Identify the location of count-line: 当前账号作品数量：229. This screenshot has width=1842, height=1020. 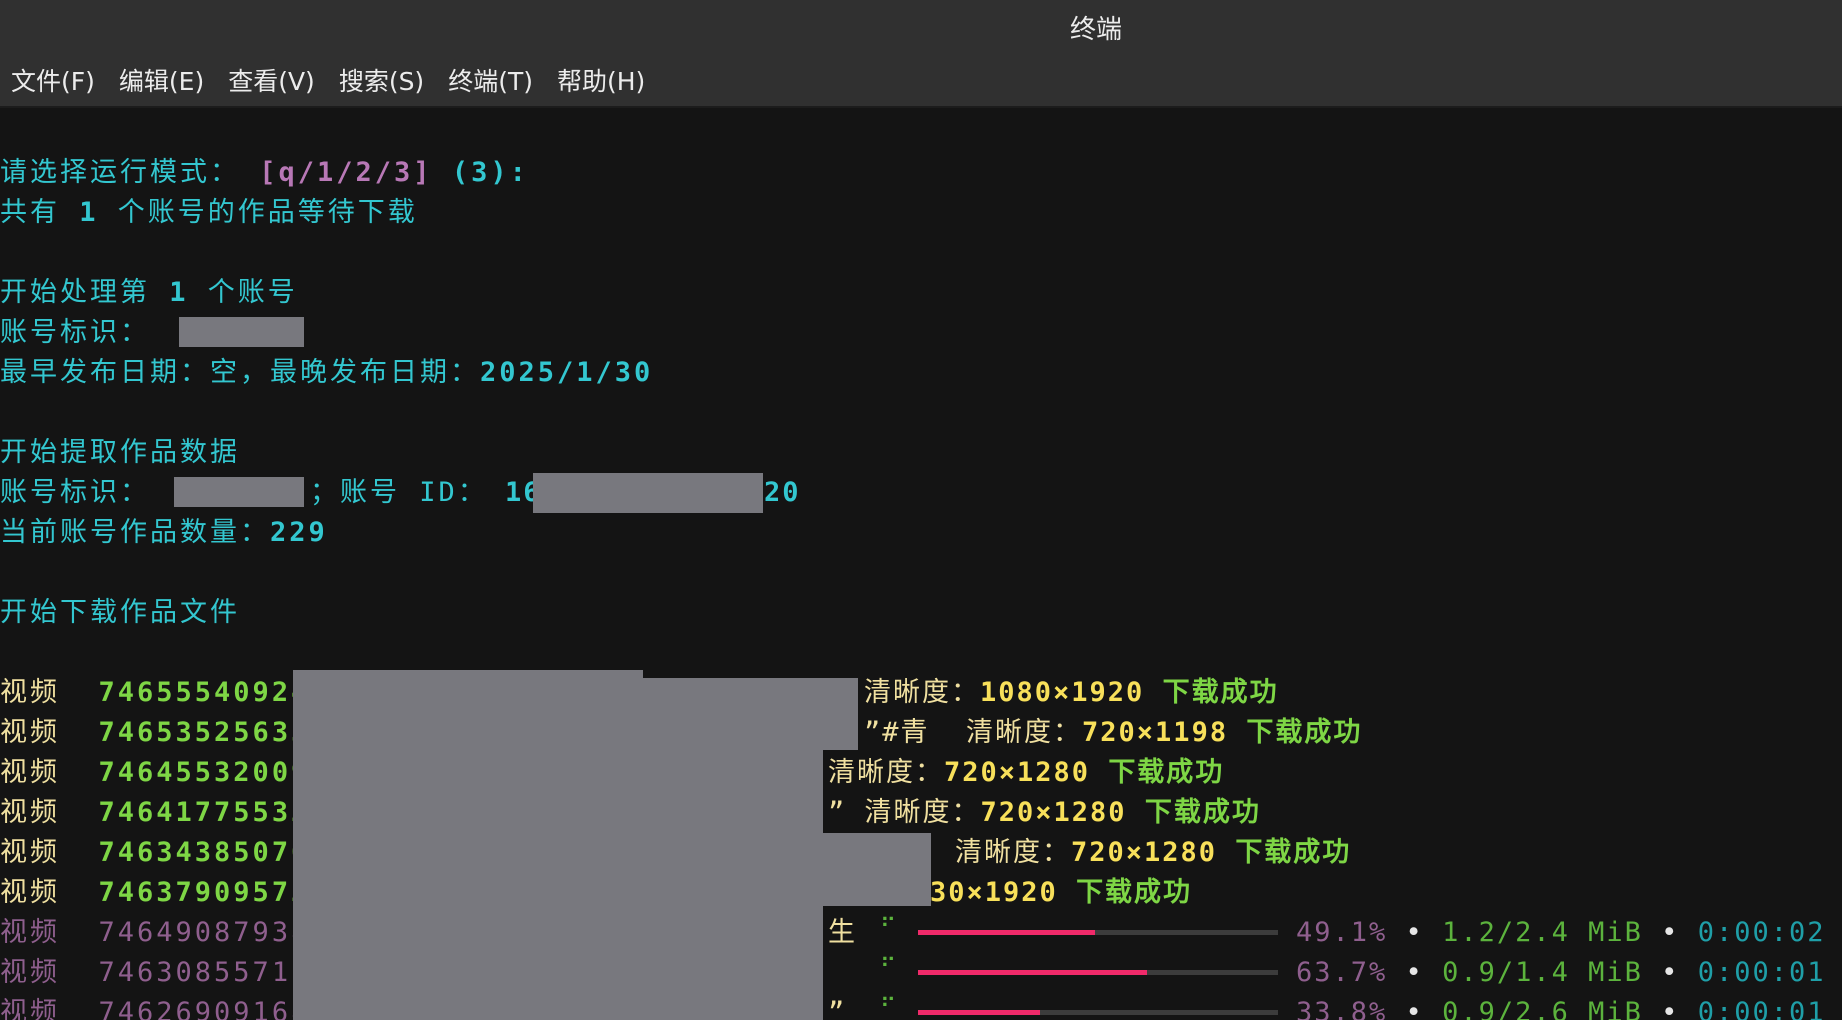
(164, 533).